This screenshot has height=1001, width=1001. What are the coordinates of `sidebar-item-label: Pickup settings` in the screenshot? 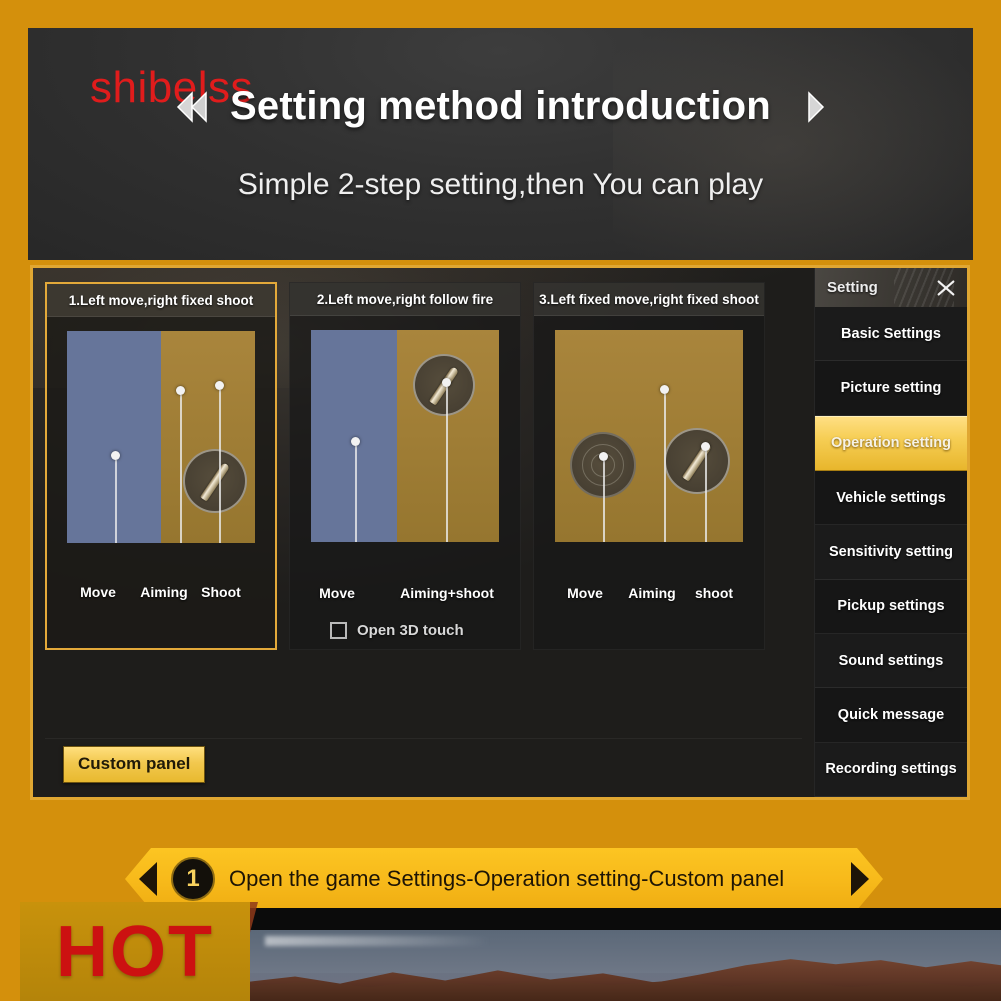 It's located at (891, 606).